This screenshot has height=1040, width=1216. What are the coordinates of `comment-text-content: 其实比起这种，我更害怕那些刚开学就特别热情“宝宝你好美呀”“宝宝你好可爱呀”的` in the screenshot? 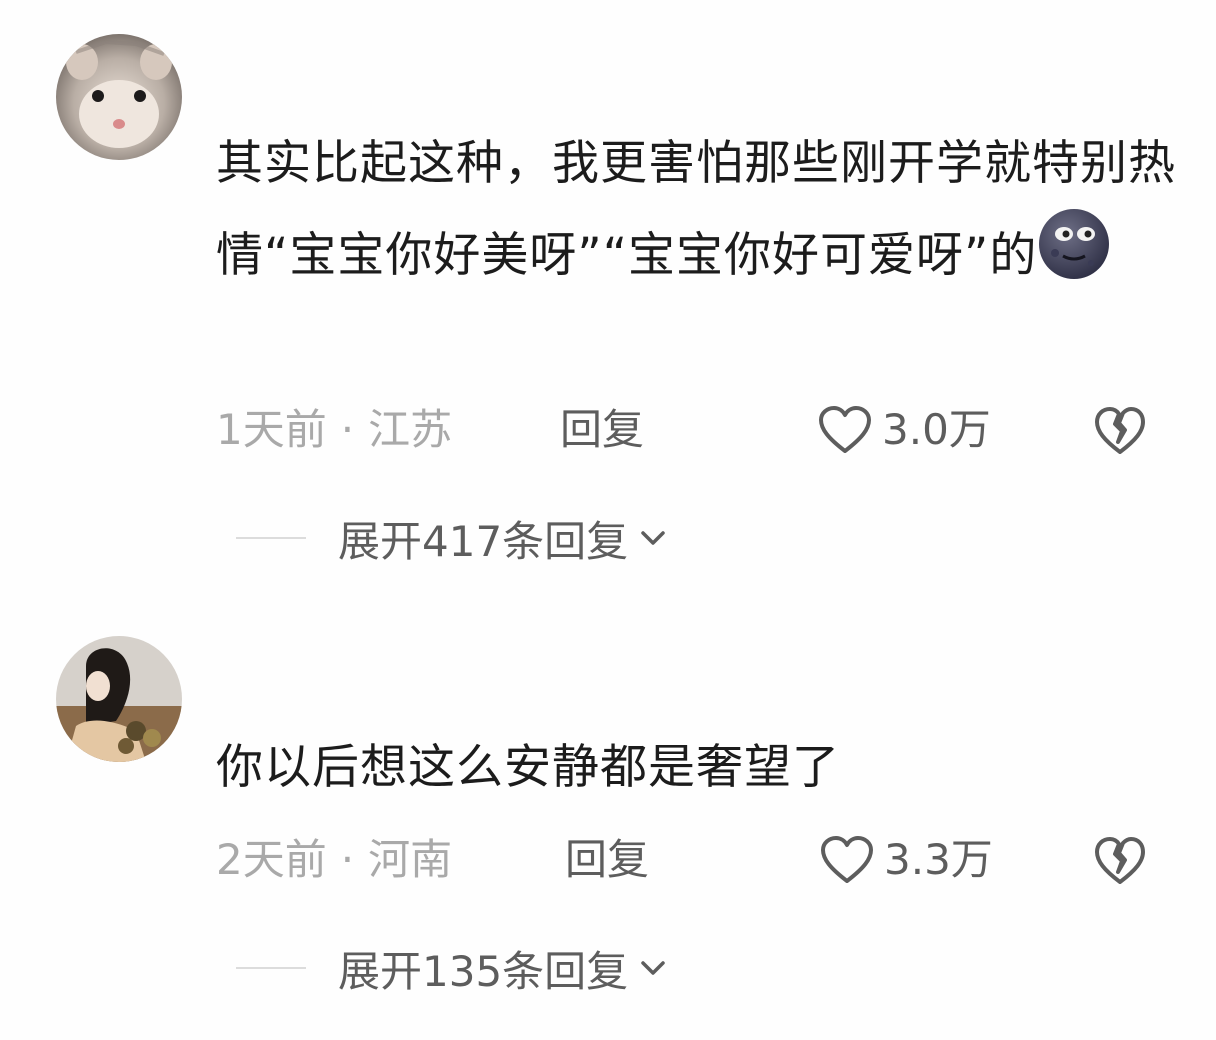 It's located at (696, 209).